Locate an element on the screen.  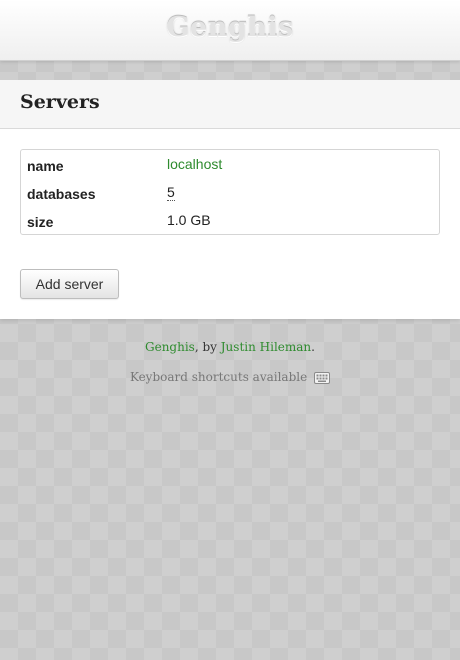
keyboard-shortcuts-hint: Keyboard shortcuts available is located at coordinates (230, 377).